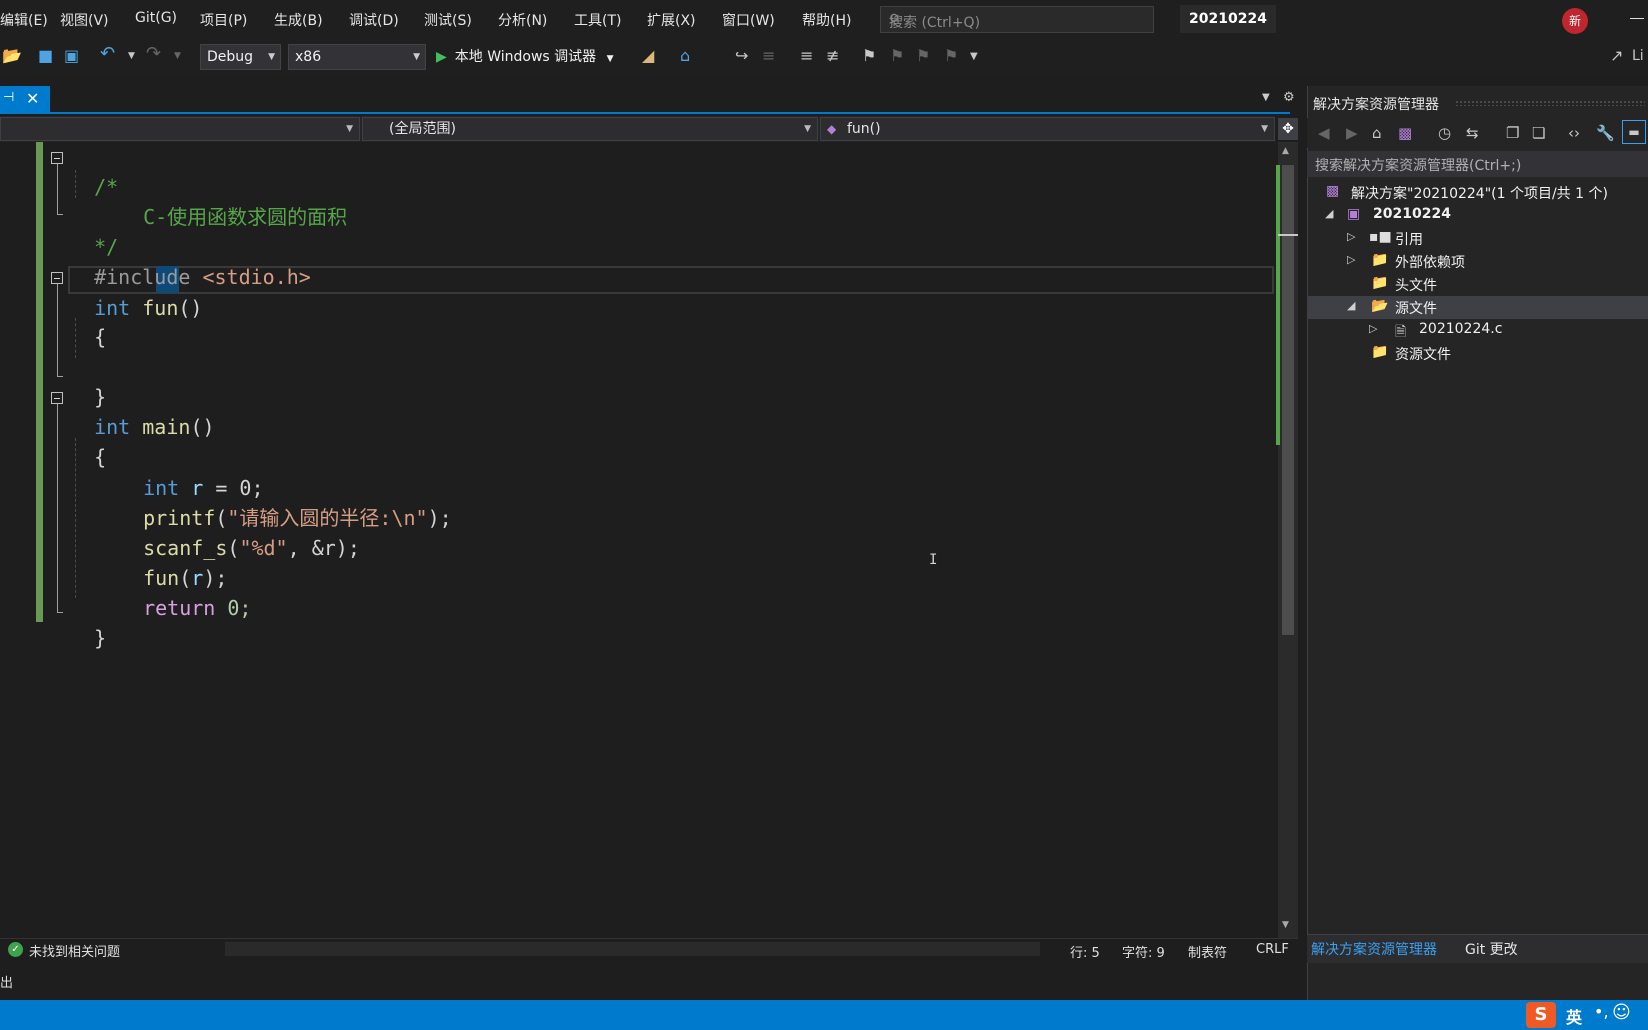  I want to click on code-line-5: int fun(), so click(148, 308).